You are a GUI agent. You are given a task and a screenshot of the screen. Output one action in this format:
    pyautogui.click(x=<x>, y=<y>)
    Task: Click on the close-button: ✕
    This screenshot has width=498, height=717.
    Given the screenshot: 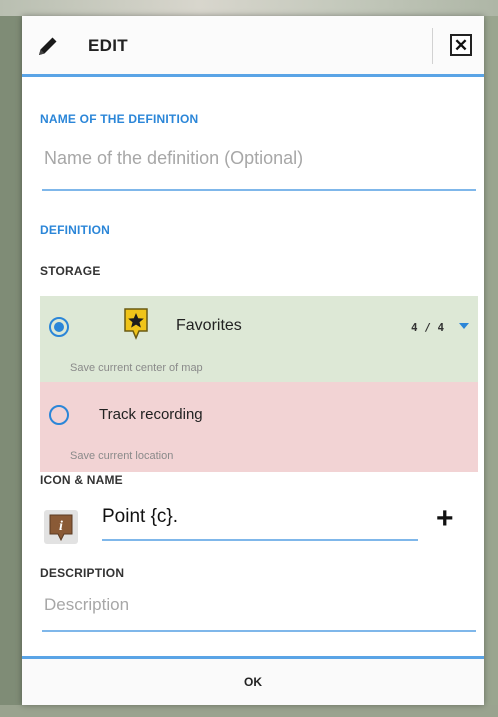 What is the action you would take?
    pyautogui.click(x=461, y=45)
    